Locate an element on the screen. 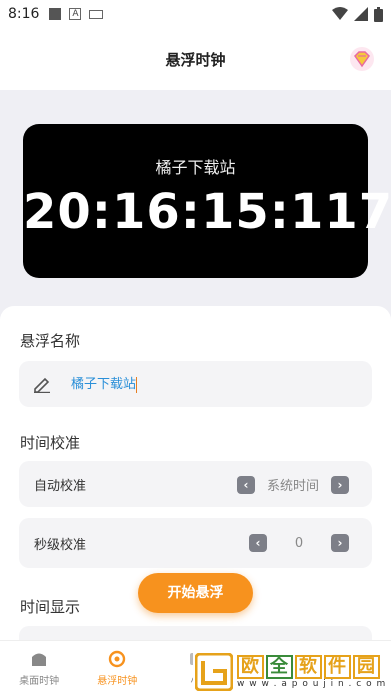 Image resolution: width=391 pixels, height=696 pixels. text-caret is located at coordinates (137, 384).